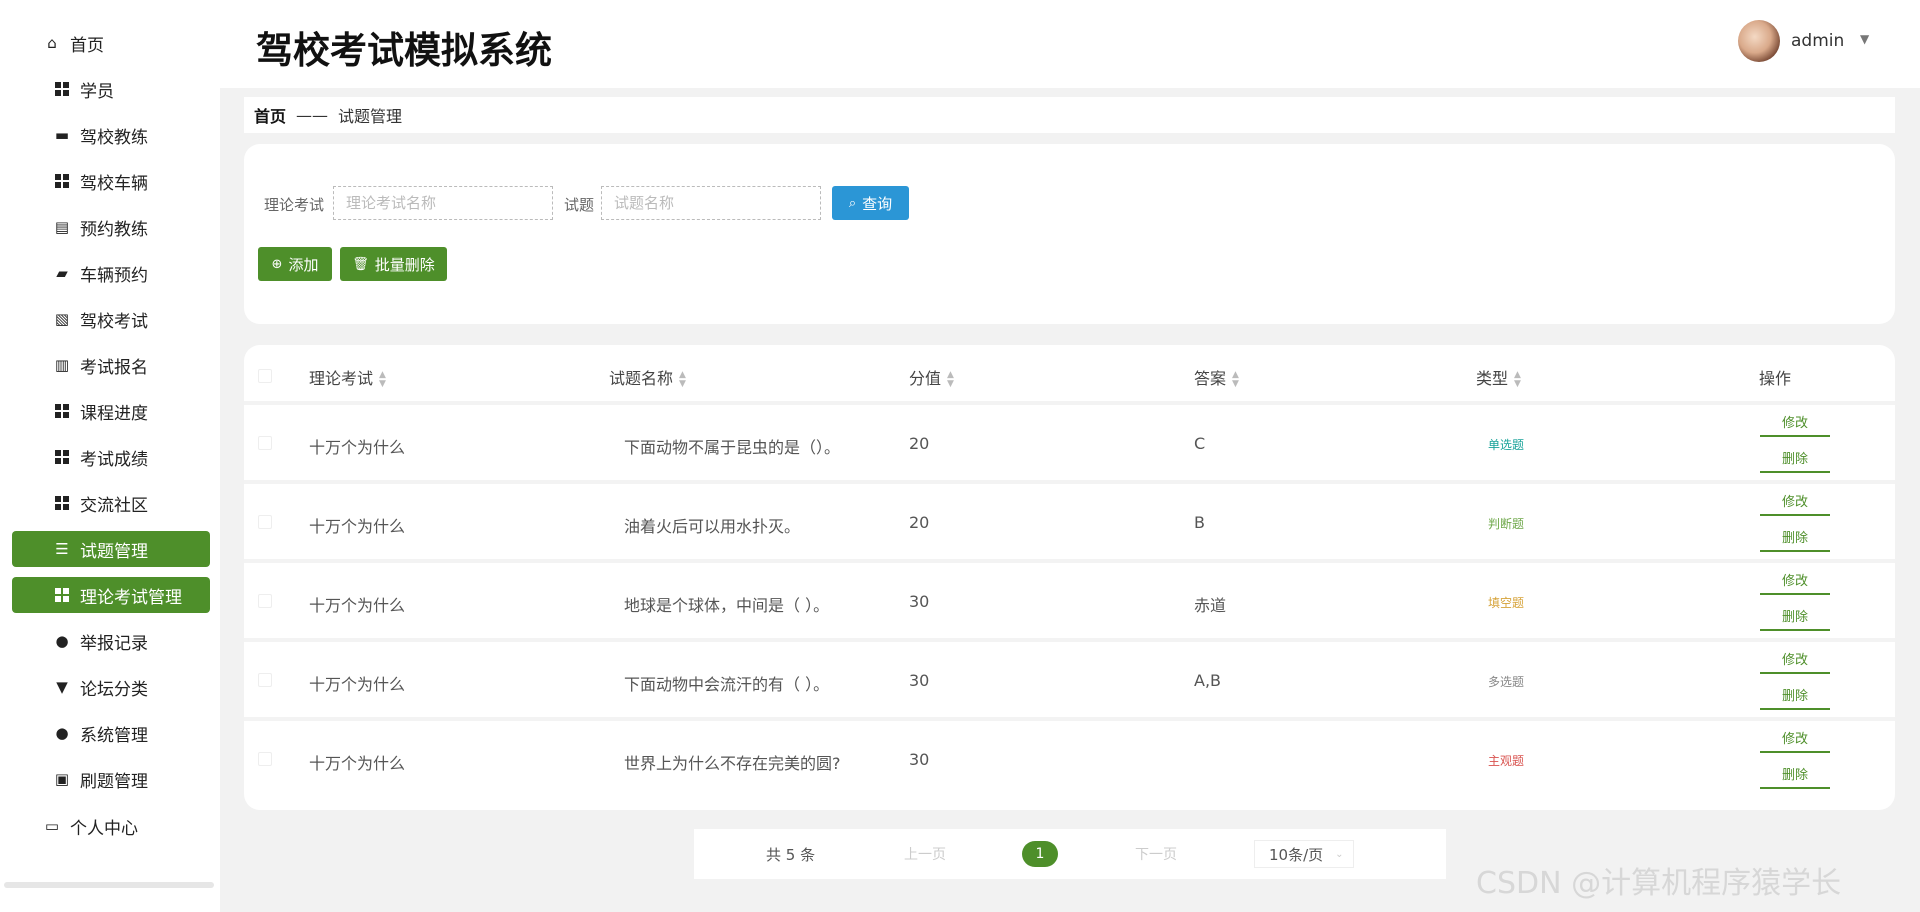 This screenshot has height=912, width=1920. I want to click on sidebar-item-label: 个人中心, so click(104, 828).